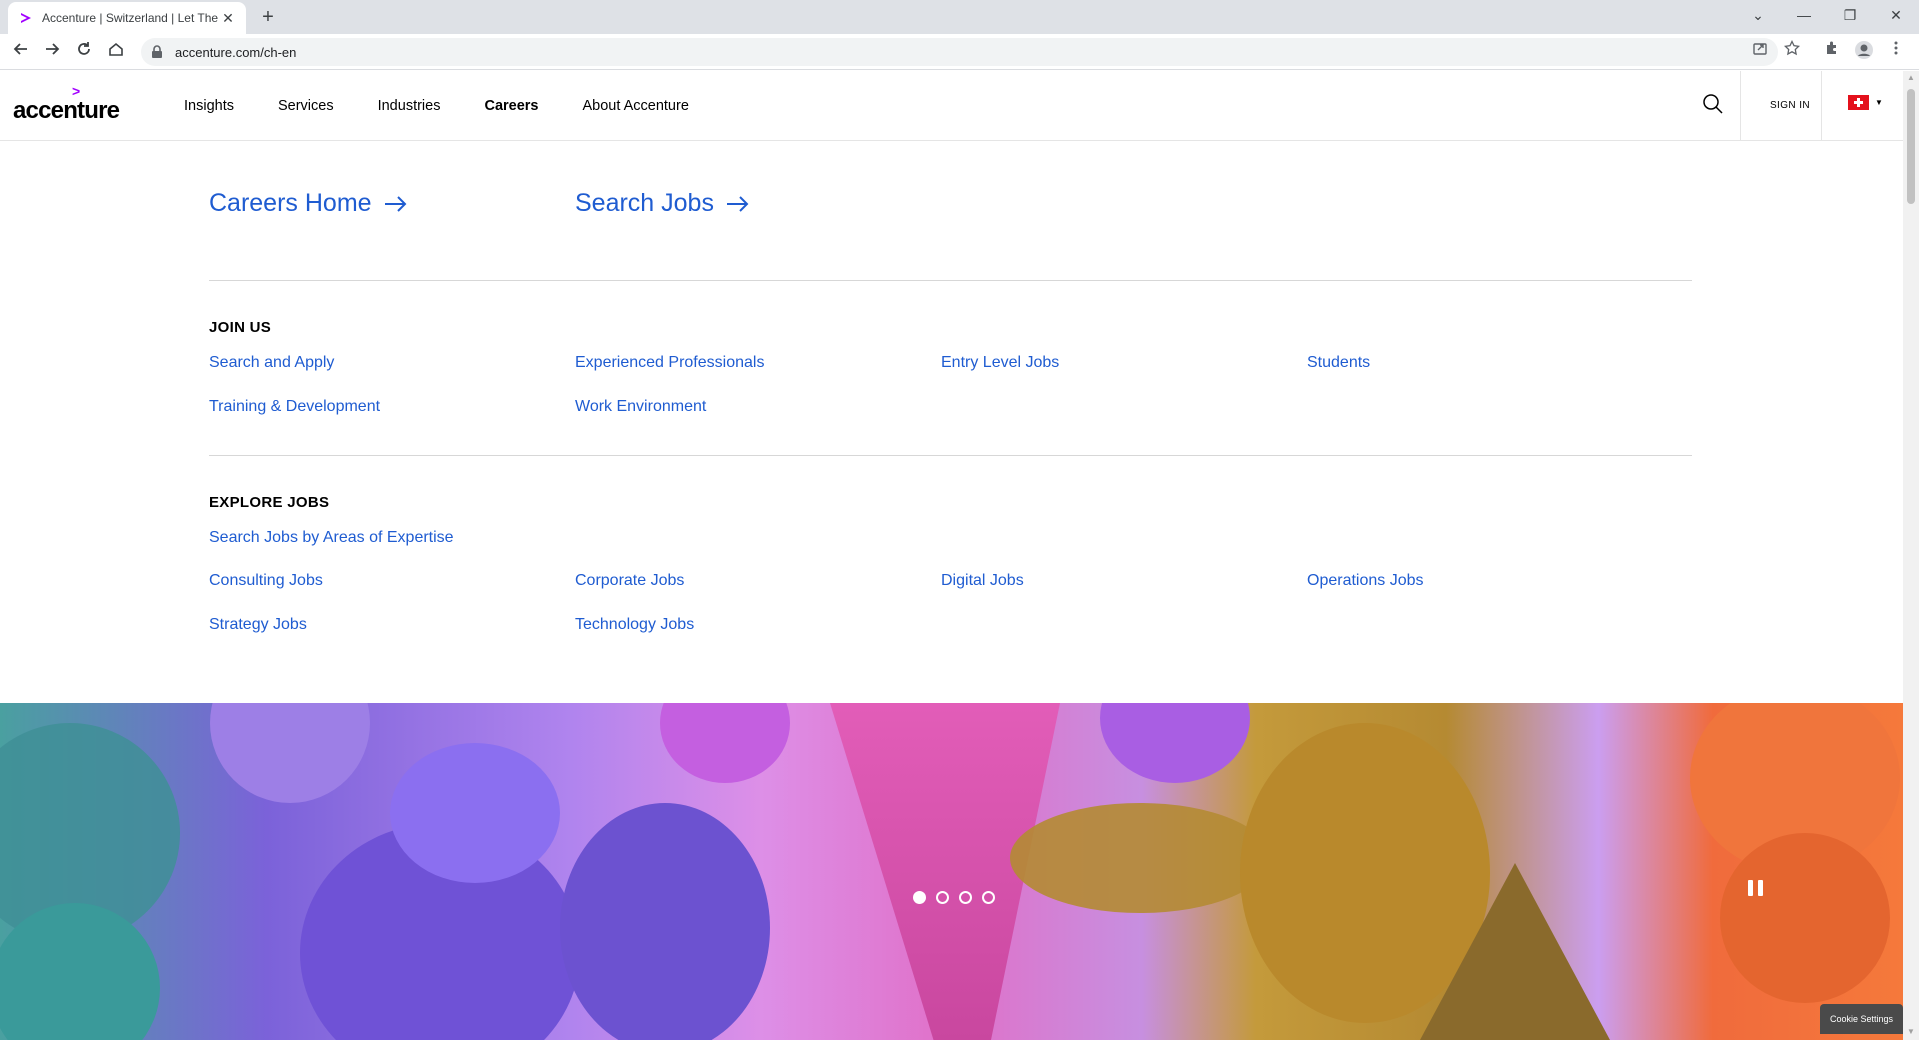  What do you see at coordinates (1911, 555) in the screenshot?
I see `page-scrollbar: ▲ ▼` at bounding box center [1911, 555].